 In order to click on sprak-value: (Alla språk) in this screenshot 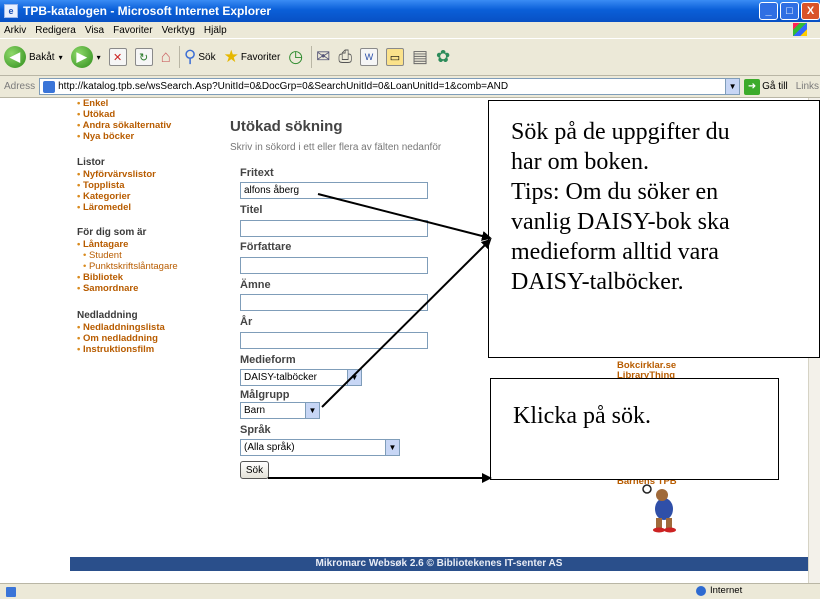, I will do `click(269, 447)`.